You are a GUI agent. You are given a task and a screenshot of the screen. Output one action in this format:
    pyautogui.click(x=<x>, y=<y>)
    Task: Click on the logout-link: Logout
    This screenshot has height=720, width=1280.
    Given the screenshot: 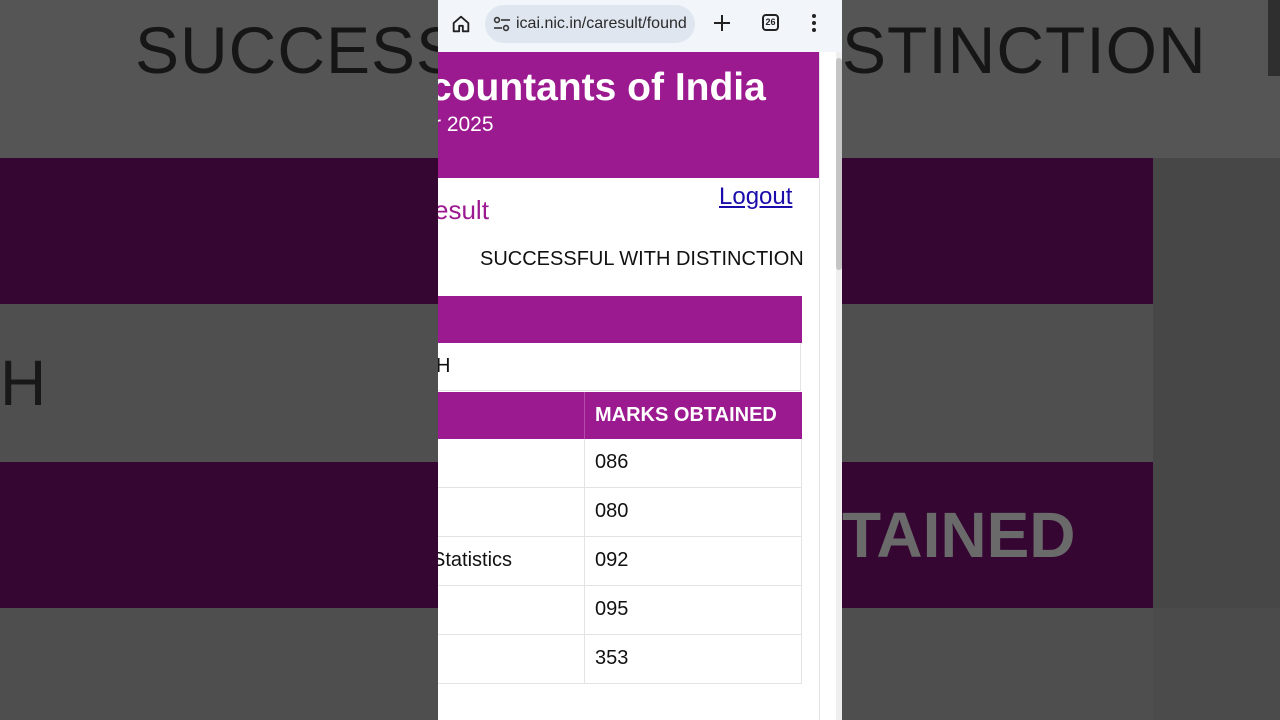 What is the action you would take?
    pyautogui.click(x=755, y=197)
    